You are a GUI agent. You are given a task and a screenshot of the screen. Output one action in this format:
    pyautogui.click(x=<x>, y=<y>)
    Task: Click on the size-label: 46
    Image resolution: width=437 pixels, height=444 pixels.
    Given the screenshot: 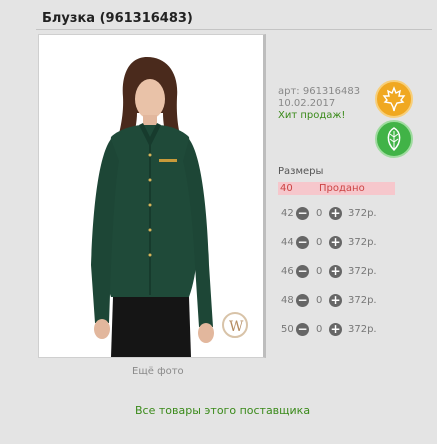 What is the action you would take?
    pyautogui.click(x=287, y=271)
    